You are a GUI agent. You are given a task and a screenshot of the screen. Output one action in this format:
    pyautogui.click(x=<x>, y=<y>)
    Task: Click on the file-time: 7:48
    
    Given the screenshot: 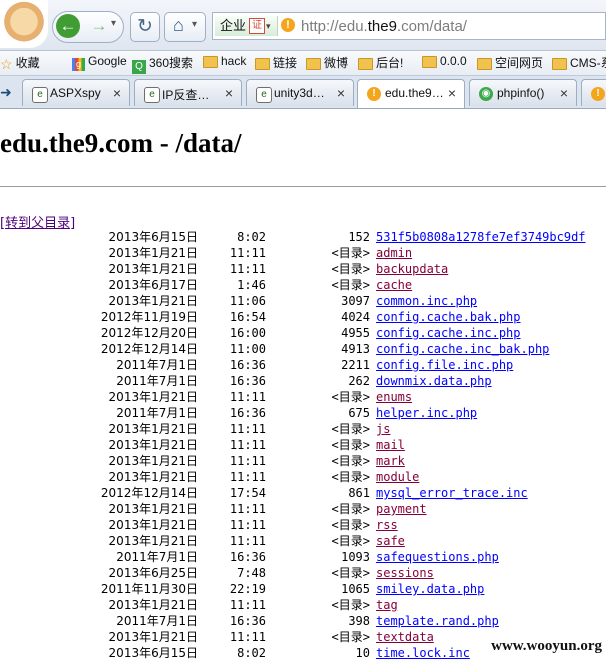 What is the action you would take?
    pyautogui.click(x=251, y=573)
    